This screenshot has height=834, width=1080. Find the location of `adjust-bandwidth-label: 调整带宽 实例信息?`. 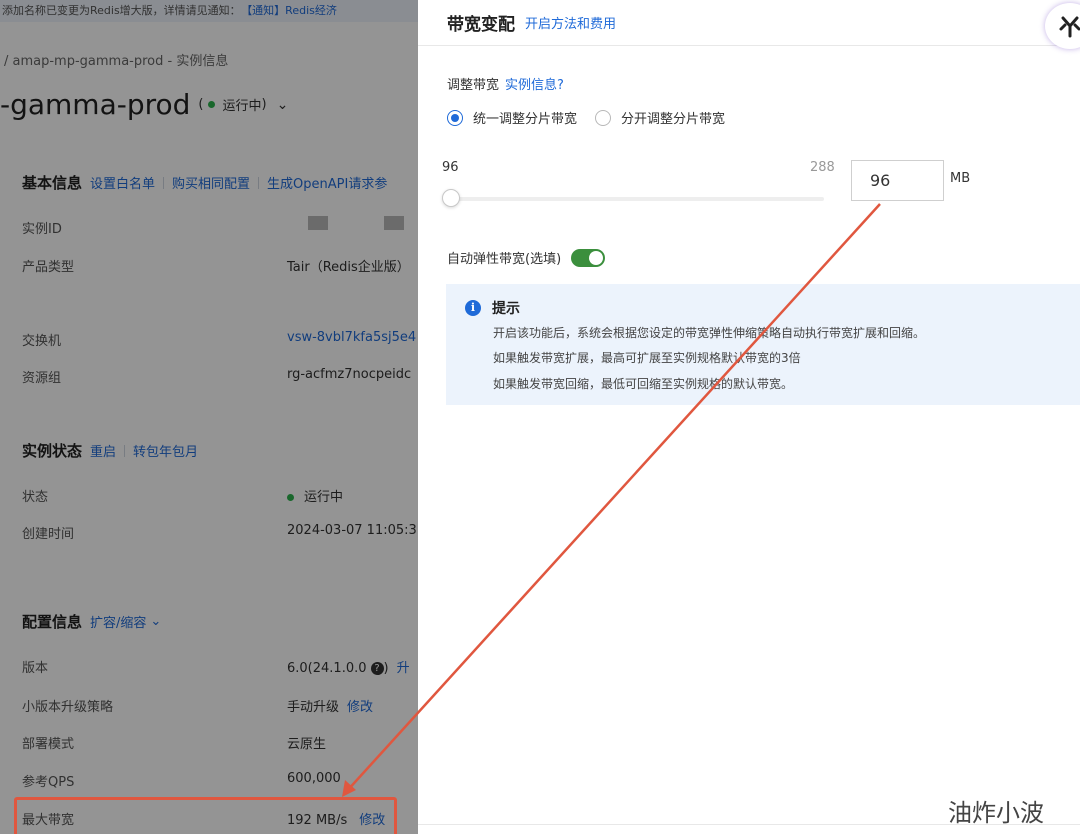

adjust-bandwidth-label: 调整带宽 实例信息? is located at coordinates (505, 83).